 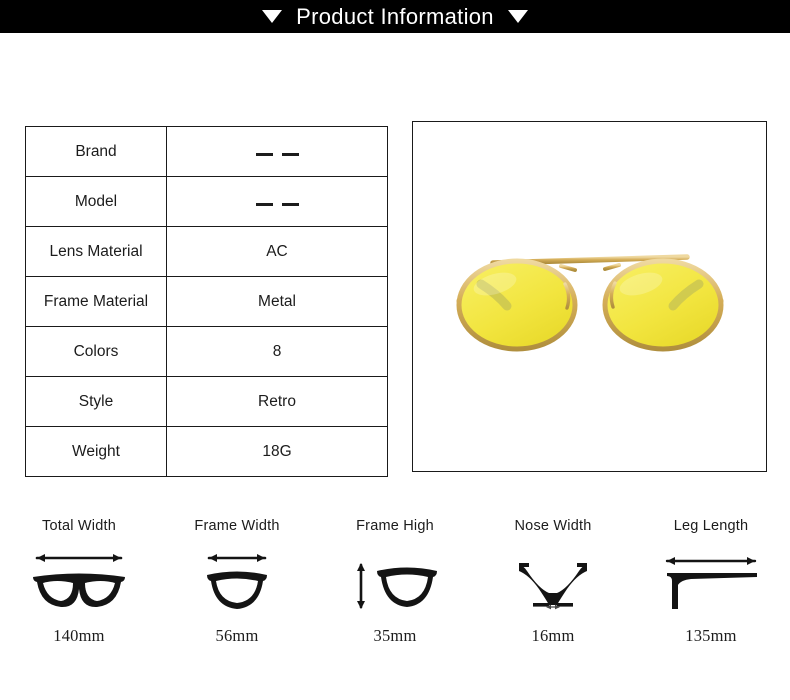 I want to click on measurement-value: 140mm, so click(x=79, y=635).